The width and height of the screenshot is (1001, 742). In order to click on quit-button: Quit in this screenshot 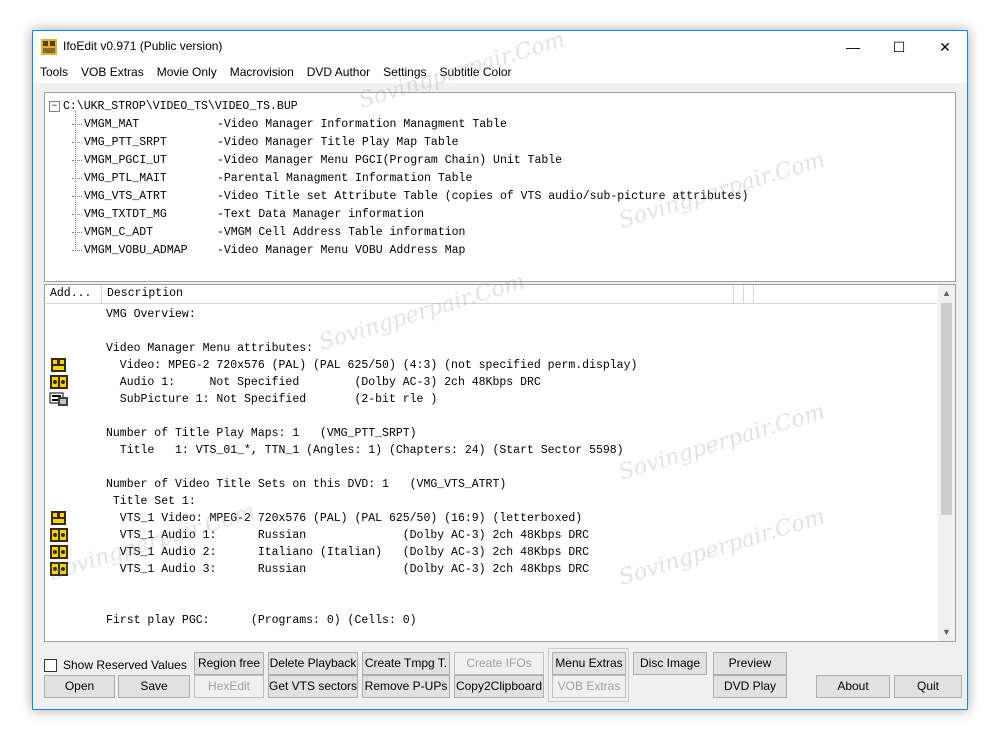, I will do `click(928, 686)`.